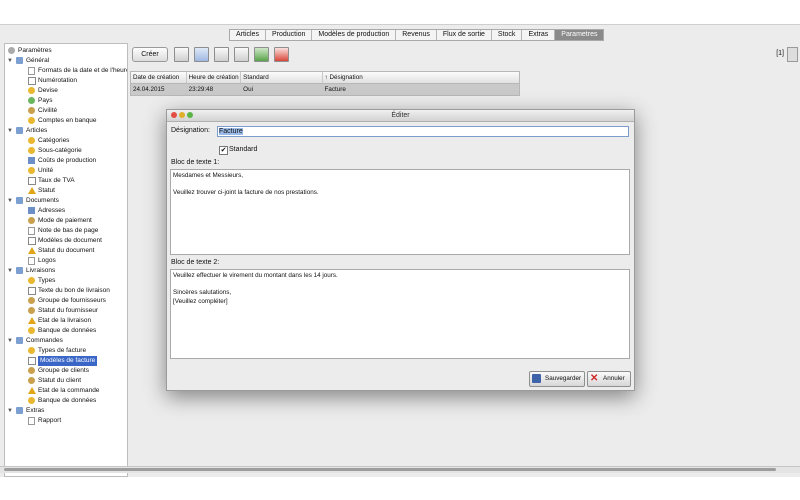  What do you see at coordinates (539, 35) in the screenshot?
I see `tab-extras: Extras` at bounding box center [539, 35].